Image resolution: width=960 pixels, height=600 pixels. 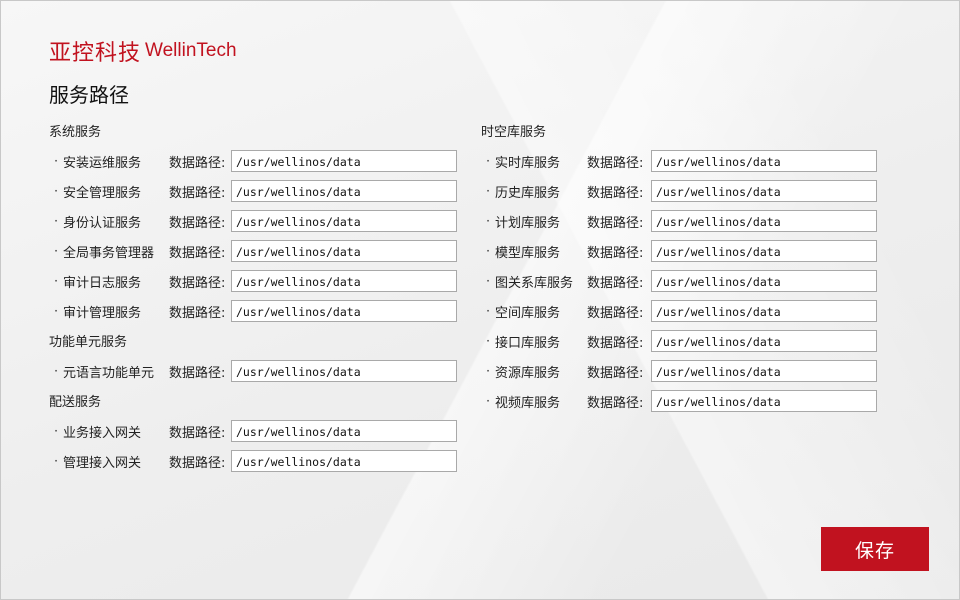 I want to click on brand-name-en: WellinTech, so click(x=191, y=50).